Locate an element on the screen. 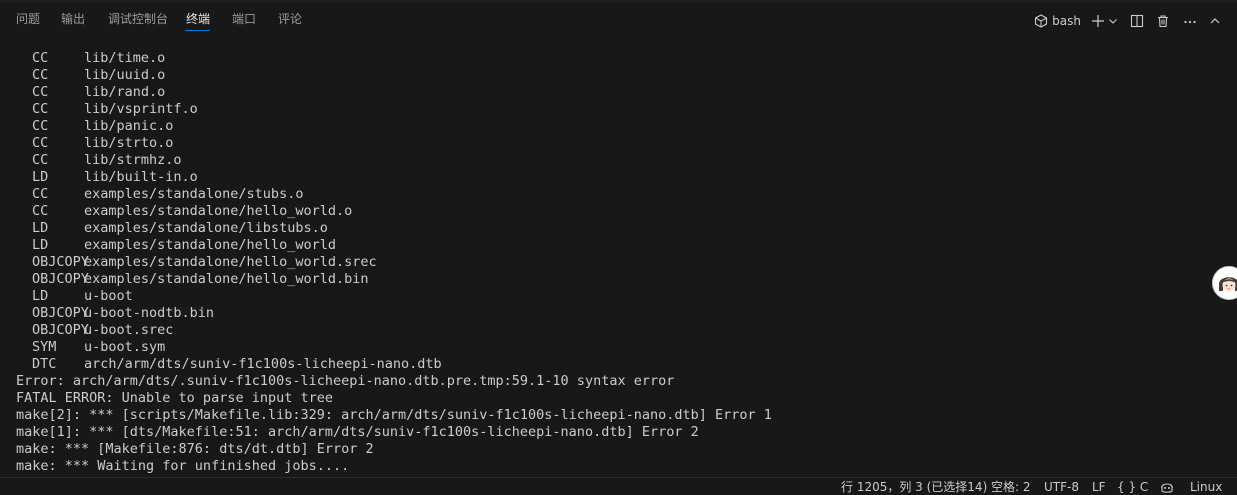 The image size is (1237, 495). chevron-up-icon is located at coordinates (1215, 21).